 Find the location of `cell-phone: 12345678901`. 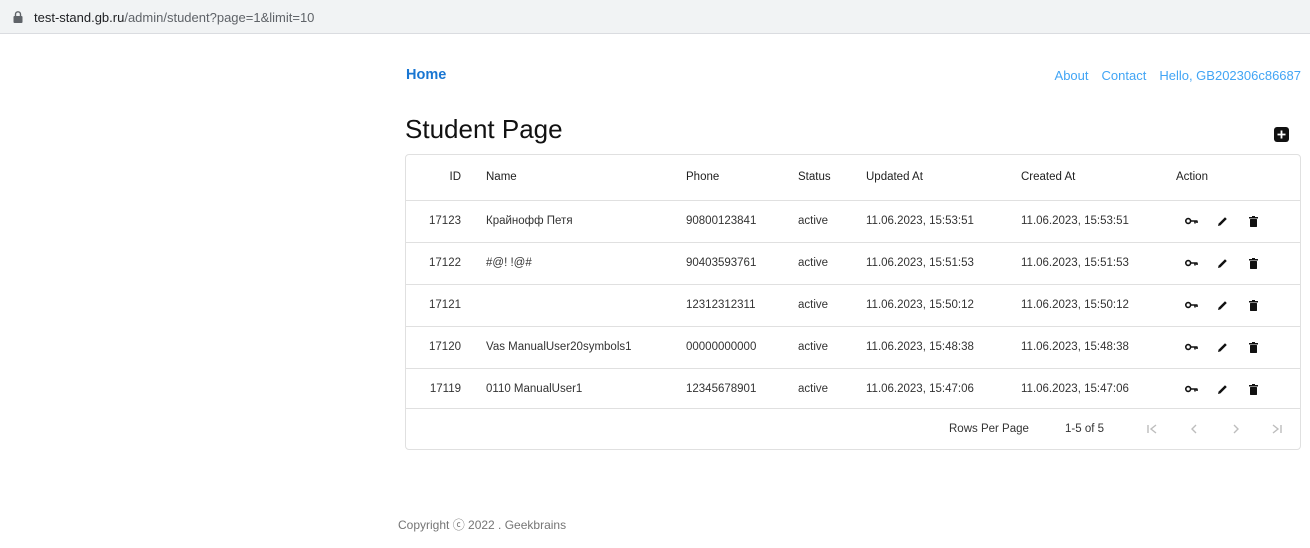

cell-phone: 12345678901 is located at coordinates (721, 389).